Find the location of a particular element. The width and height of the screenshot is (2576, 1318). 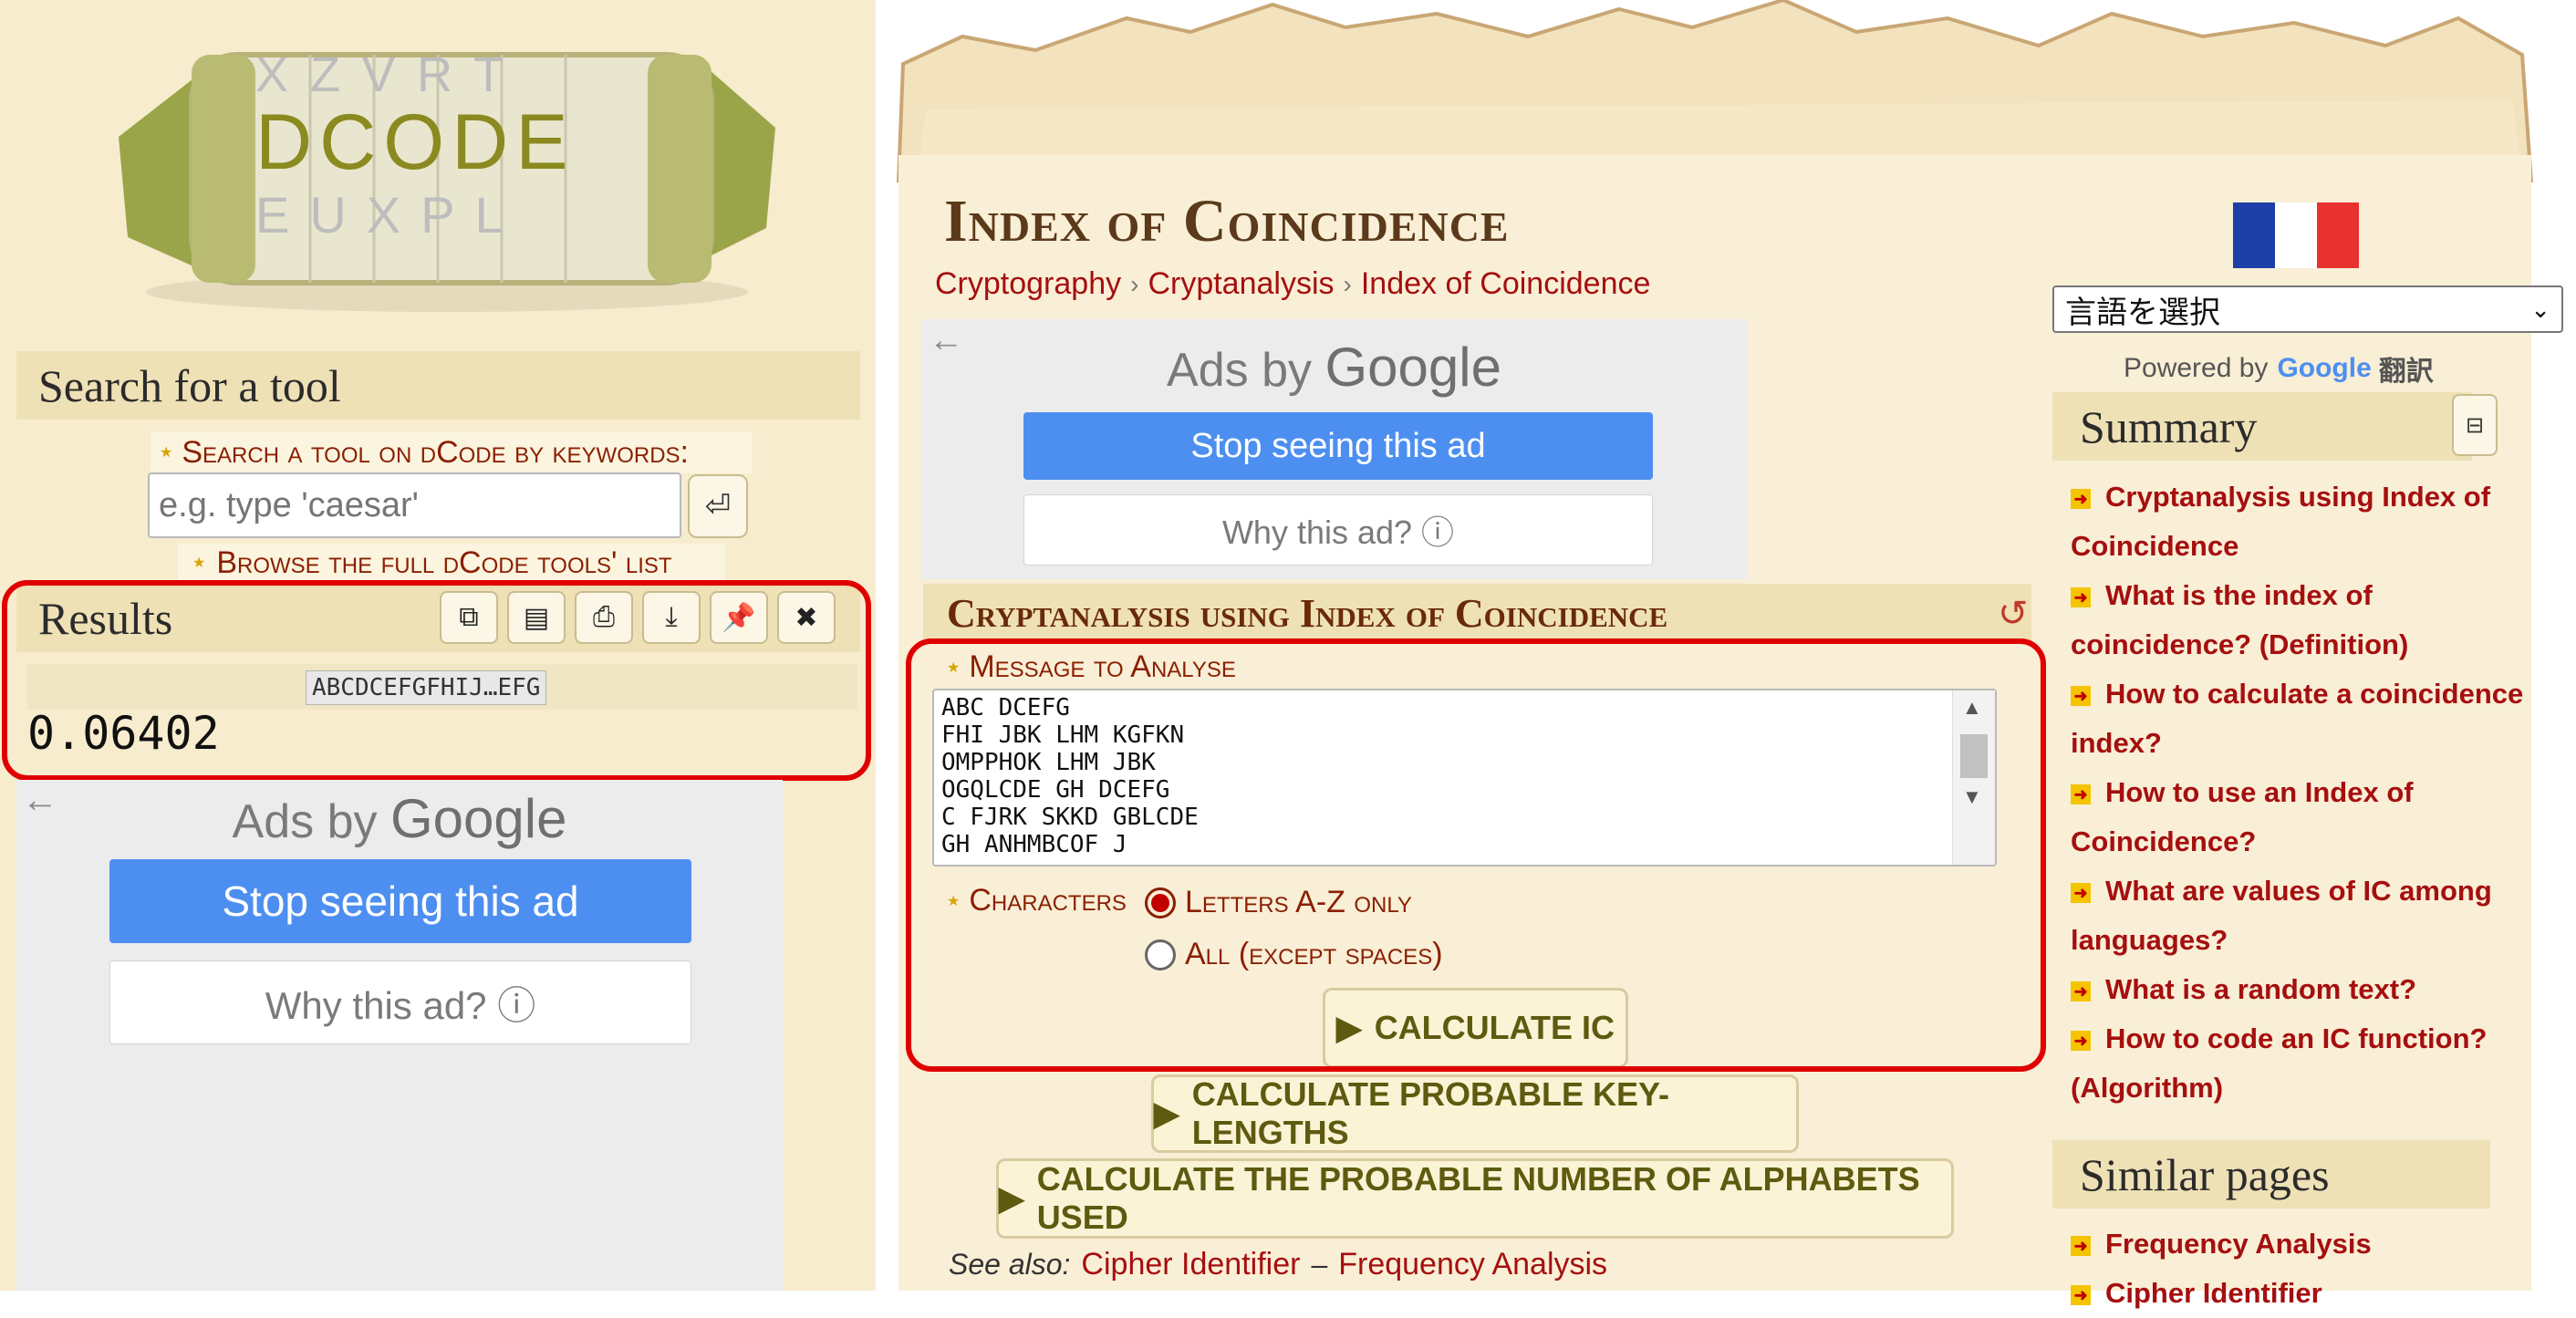

breadcrumb-cryptanalysis: Cryptanalysis is located at coordinates (1241, 284).